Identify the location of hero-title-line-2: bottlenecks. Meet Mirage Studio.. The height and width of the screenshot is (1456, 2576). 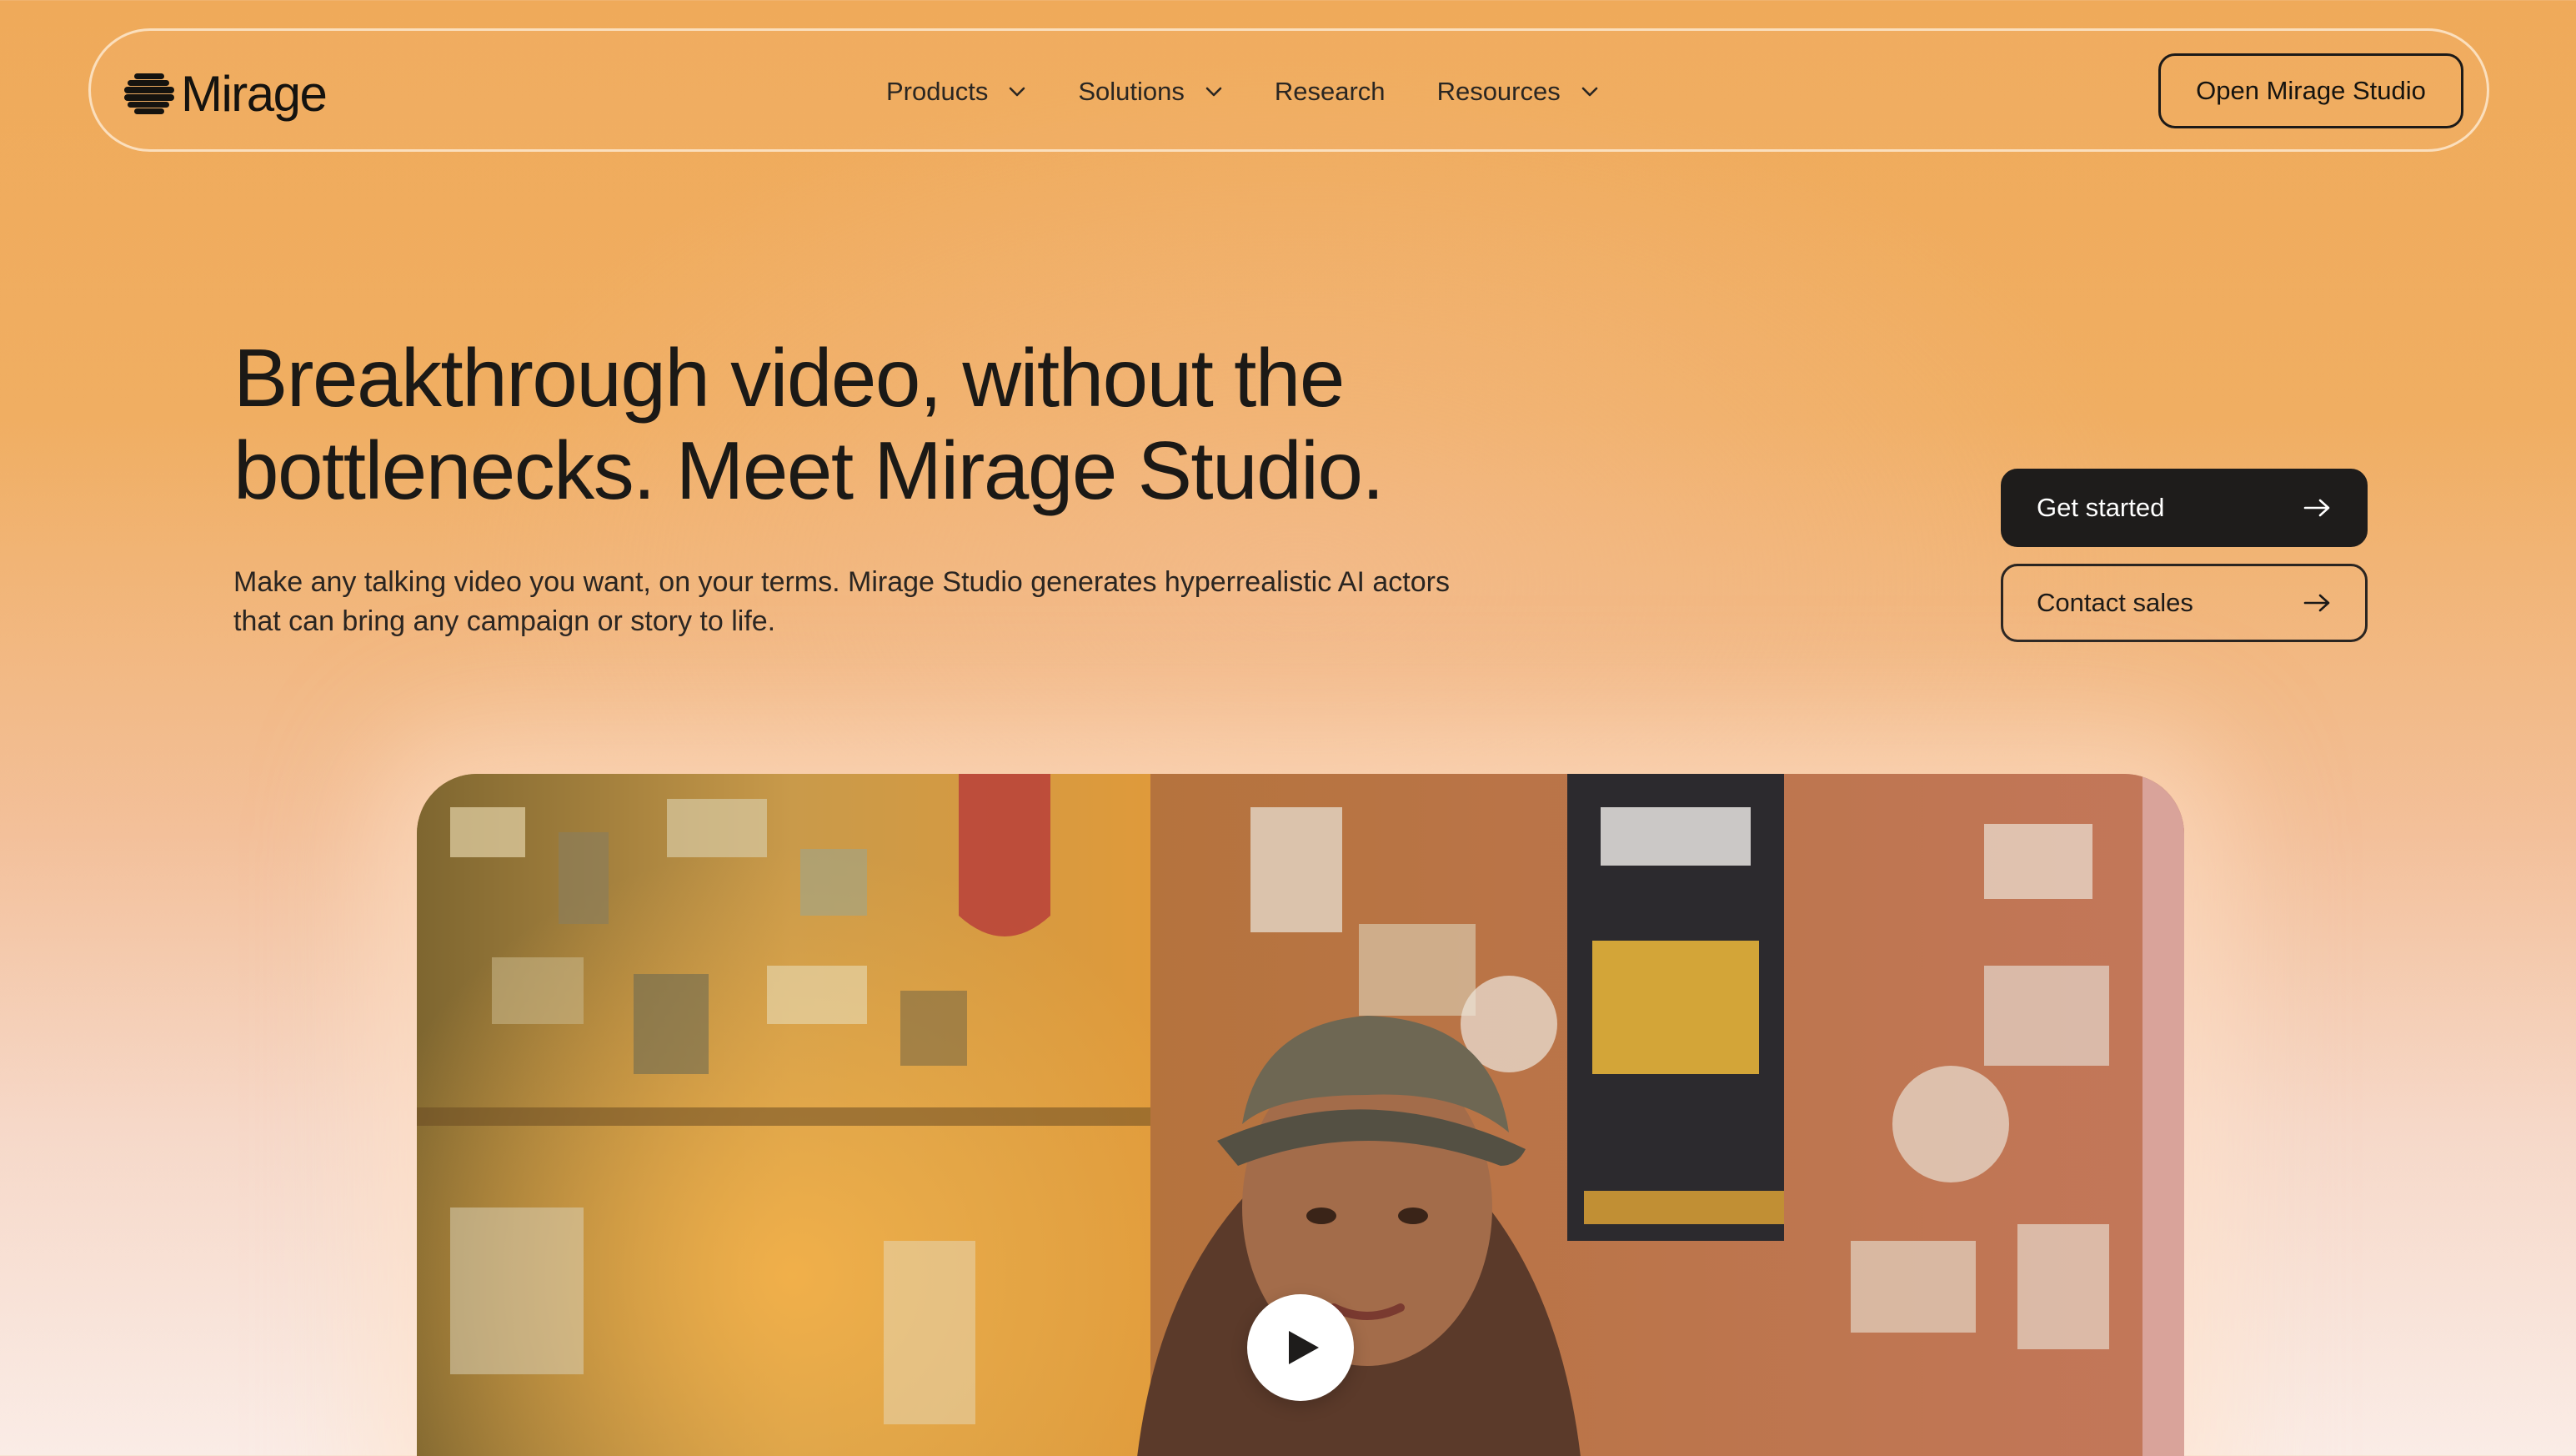
(809, 470).